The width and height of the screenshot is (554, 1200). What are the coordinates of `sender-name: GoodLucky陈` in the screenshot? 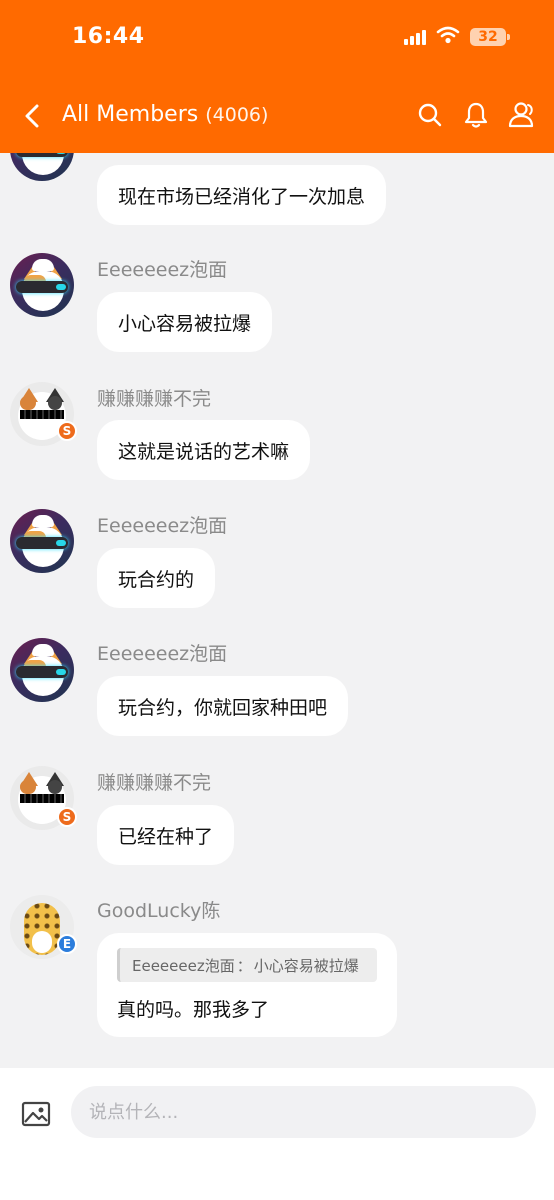 It's located at (159, 911).